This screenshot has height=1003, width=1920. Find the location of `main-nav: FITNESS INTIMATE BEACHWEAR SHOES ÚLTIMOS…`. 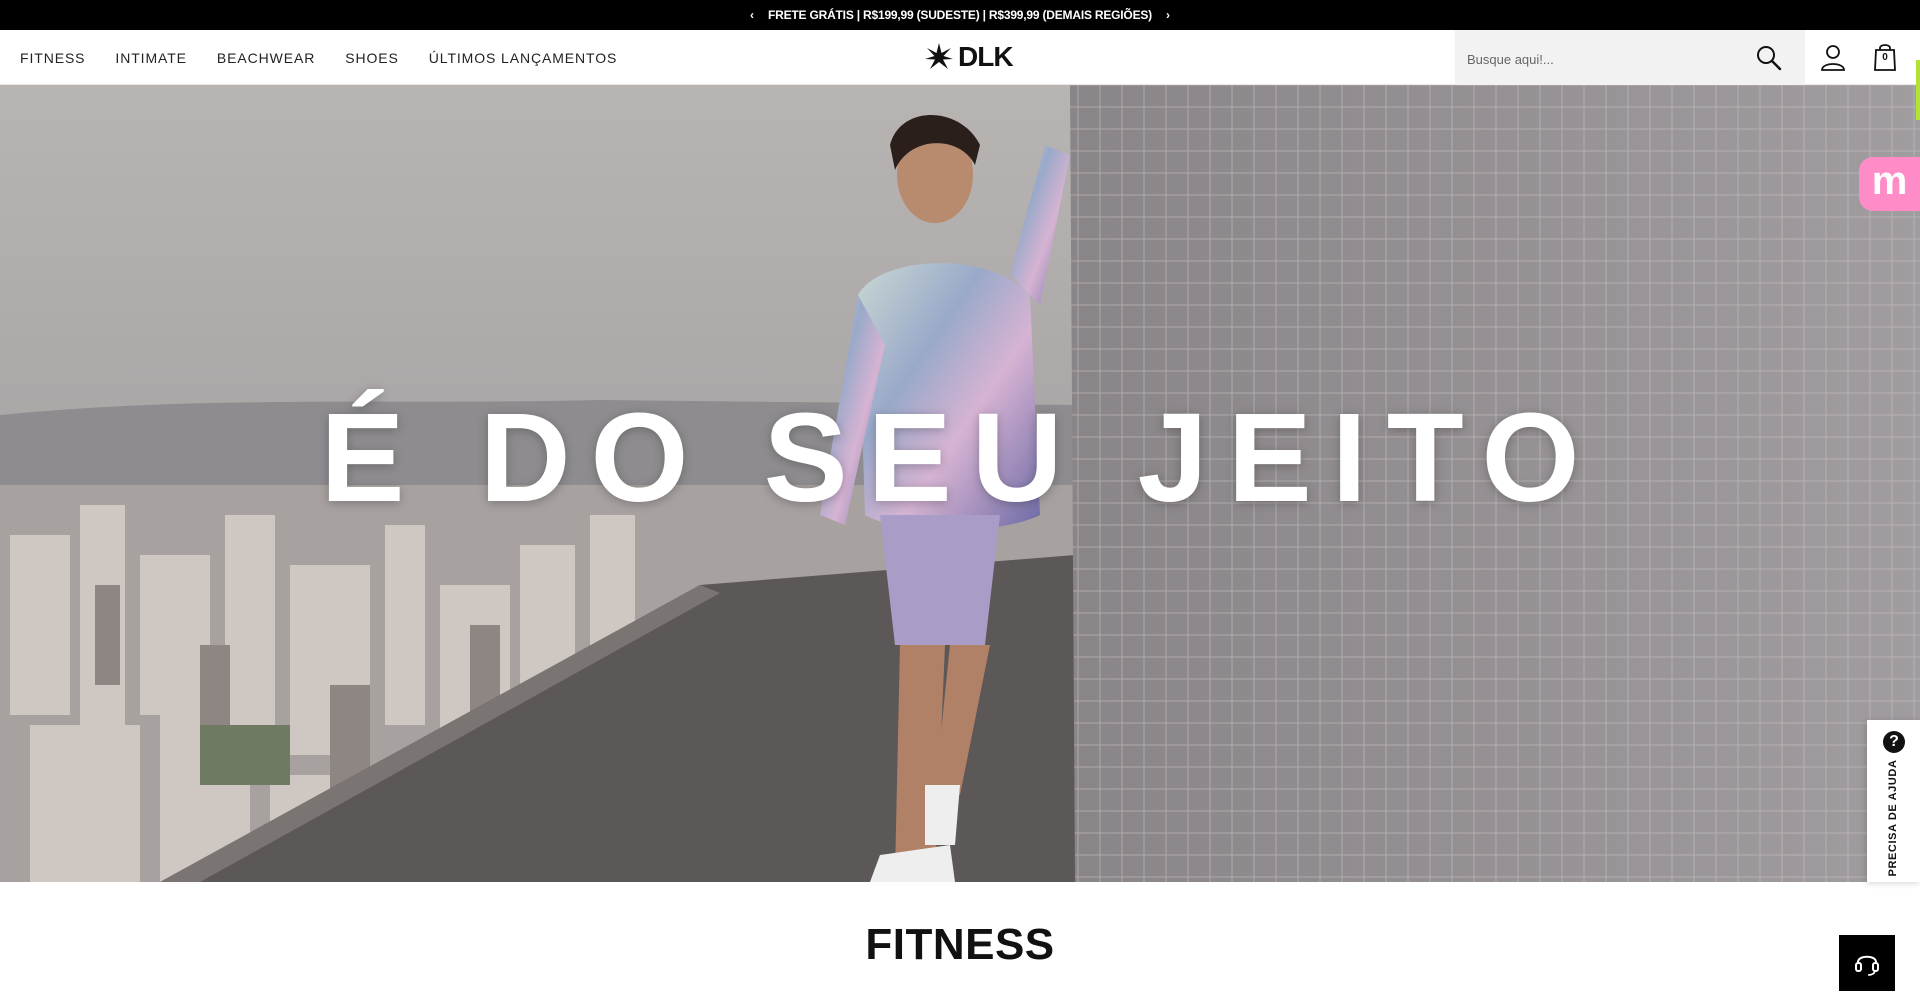

main-nav: FITNESS INTIMATE BEACHWEAR SHOES ÚLTIMOS… is located at coordinates (318, 57).